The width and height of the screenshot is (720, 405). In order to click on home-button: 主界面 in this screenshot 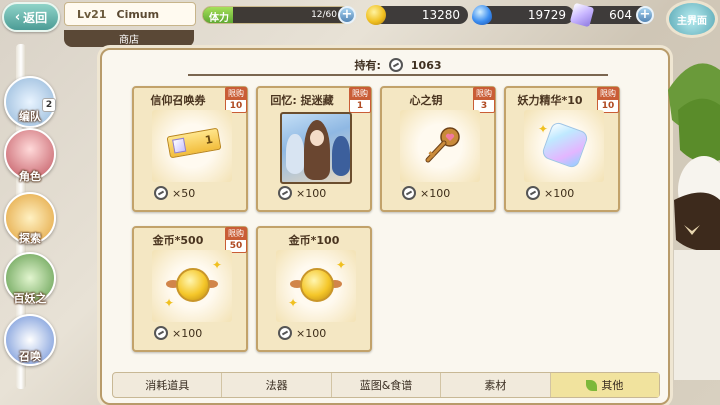, I will do `click(692, 19)`.